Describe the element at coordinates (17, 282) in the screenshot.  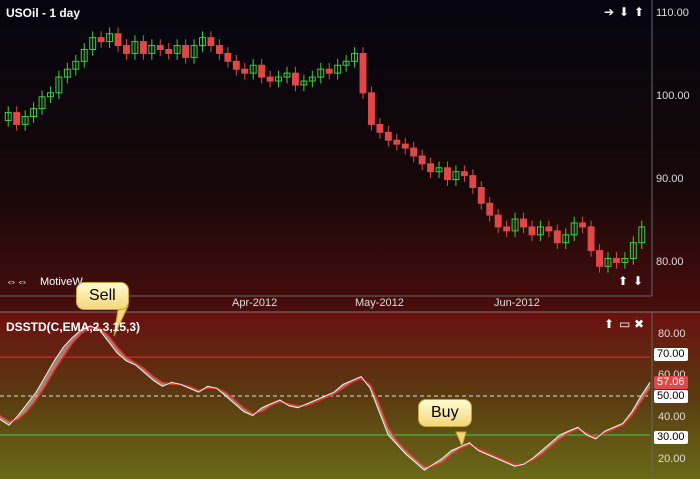
I see `arrow-left-right-icon: ⇔⇔` at that location.